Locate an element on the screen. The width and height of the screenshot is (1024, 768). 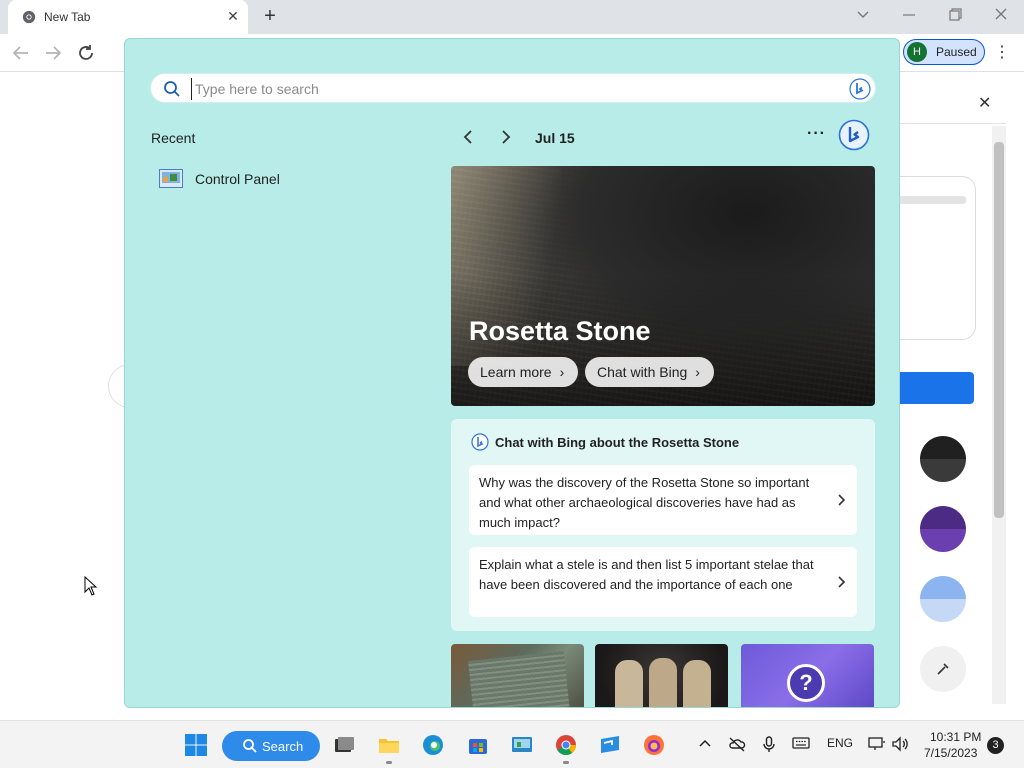
search-input is located at coordinates (491, 89).